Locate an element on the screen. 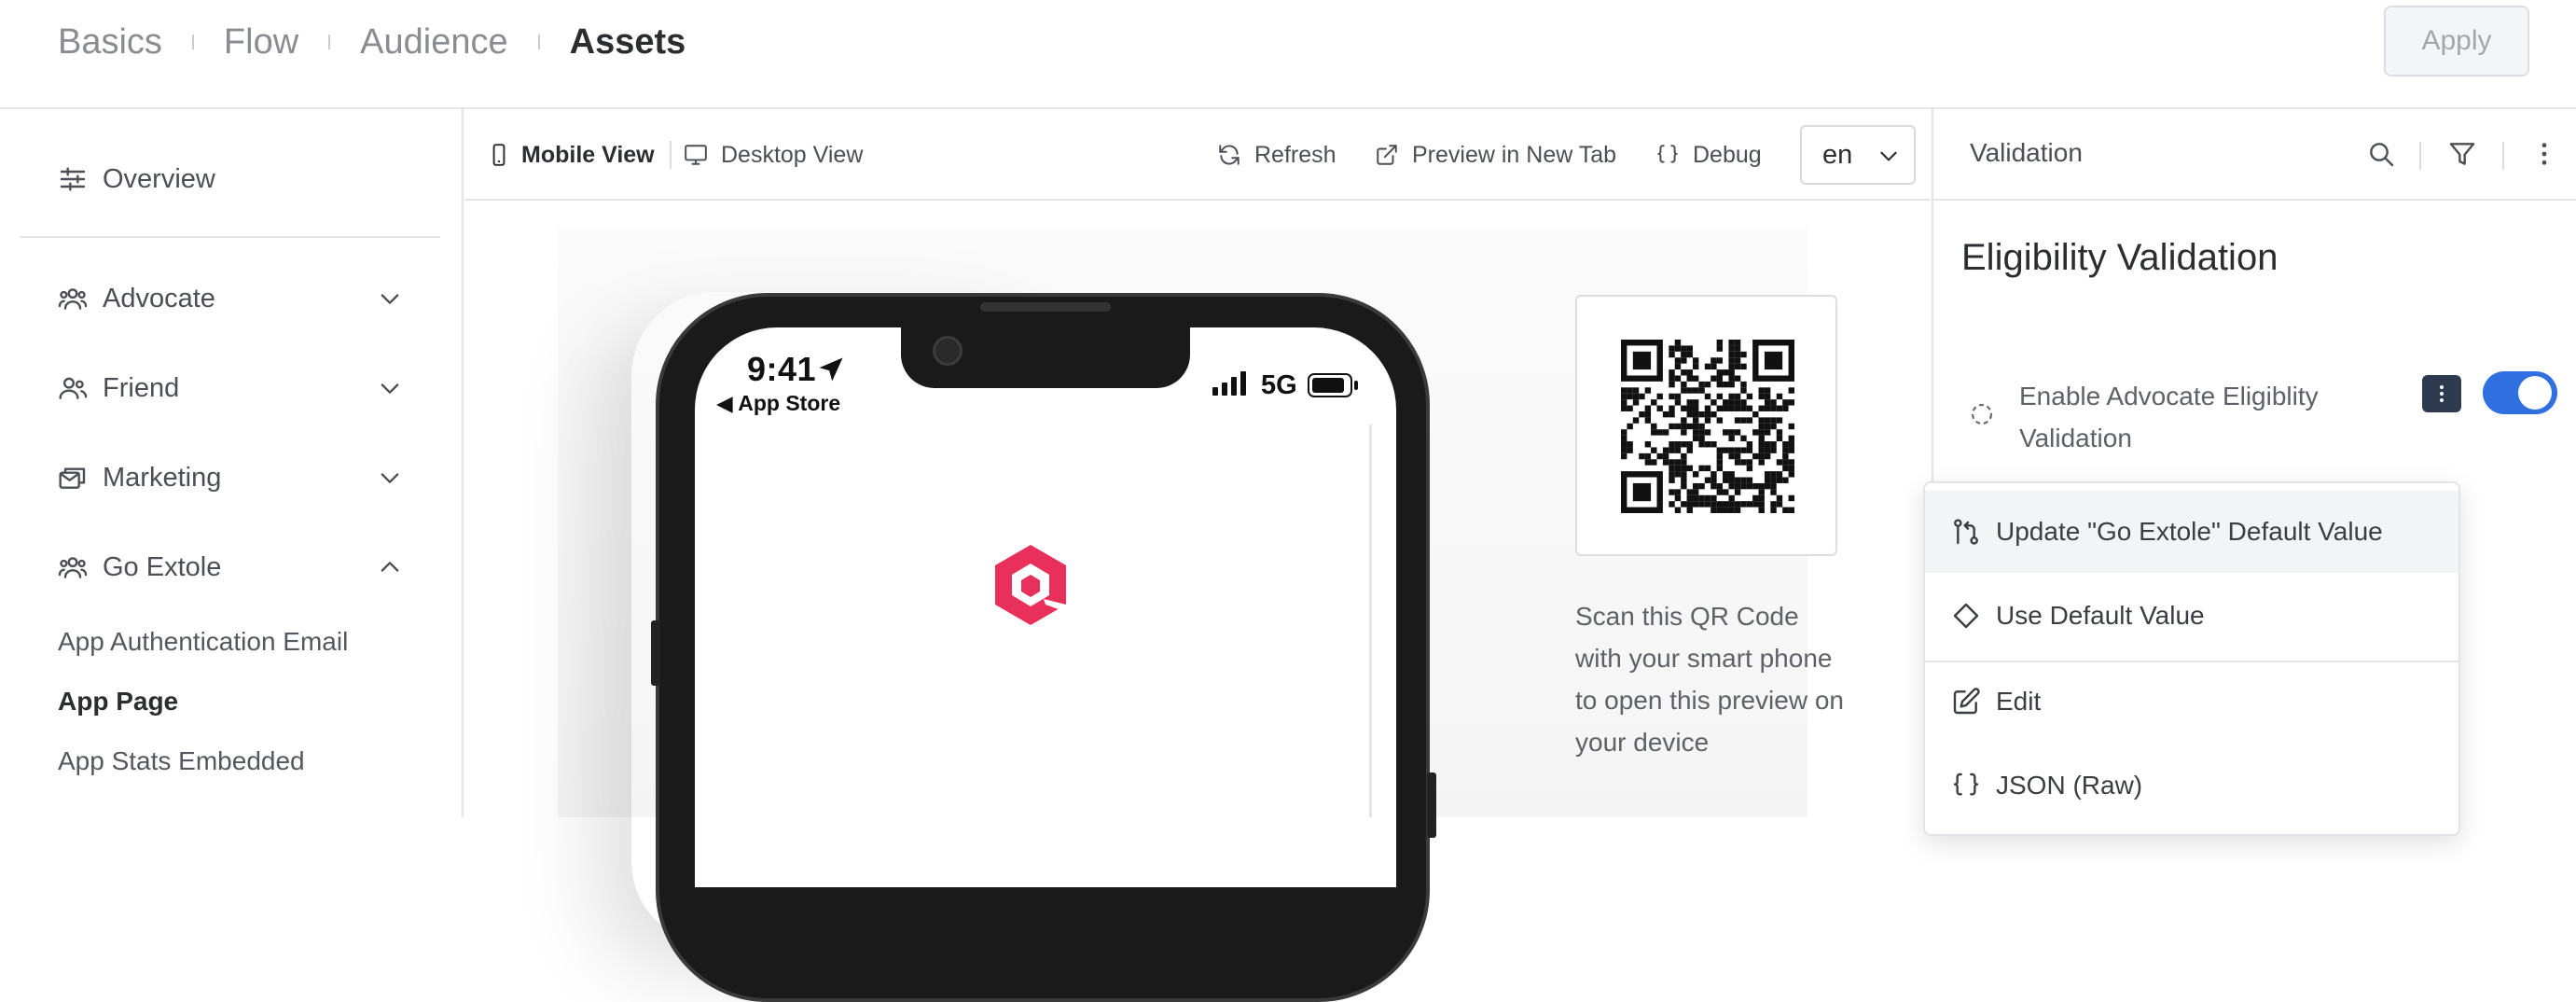  sidebar-item-label: Overview is located at coordinates (159, 178).